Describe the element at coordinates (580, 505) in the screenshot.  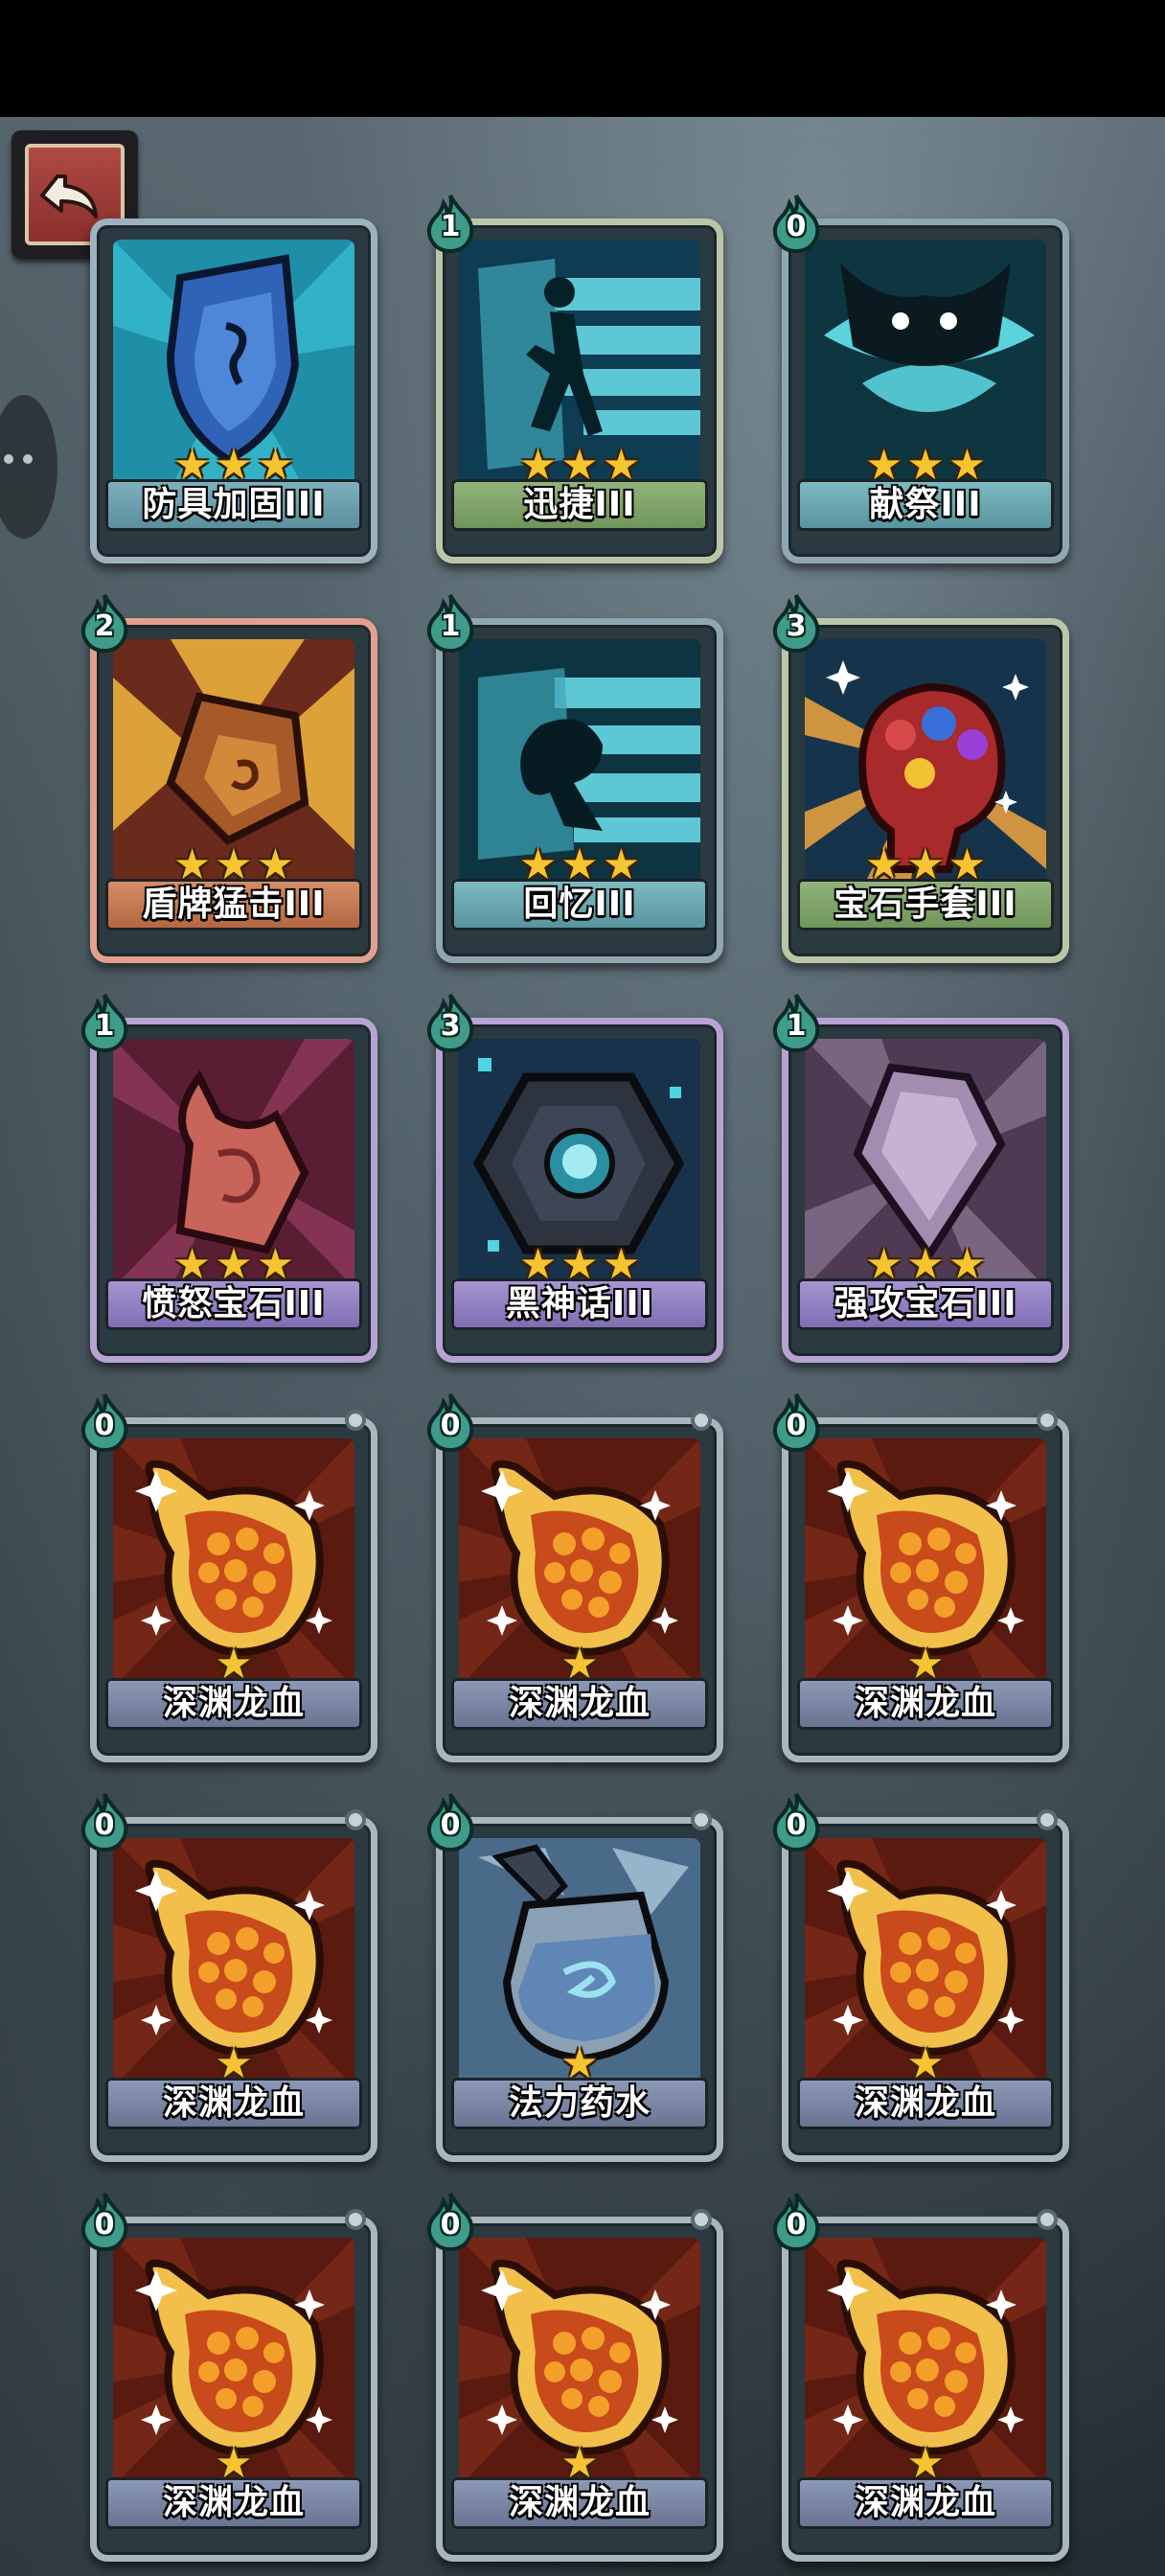
I see `card-name: 迅捷III` at that location.